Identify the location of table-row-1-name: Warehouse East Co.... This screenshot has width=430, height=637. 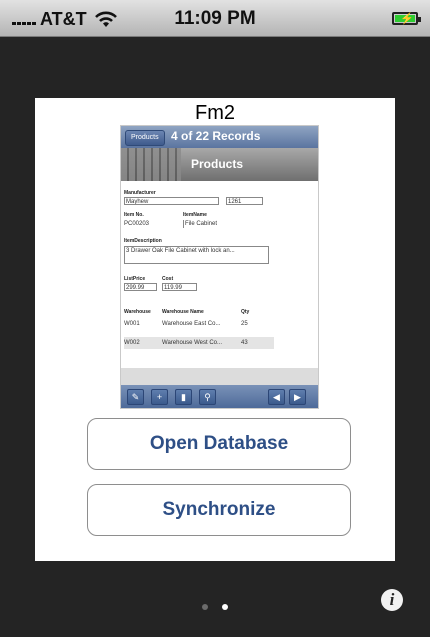
(191, 324).